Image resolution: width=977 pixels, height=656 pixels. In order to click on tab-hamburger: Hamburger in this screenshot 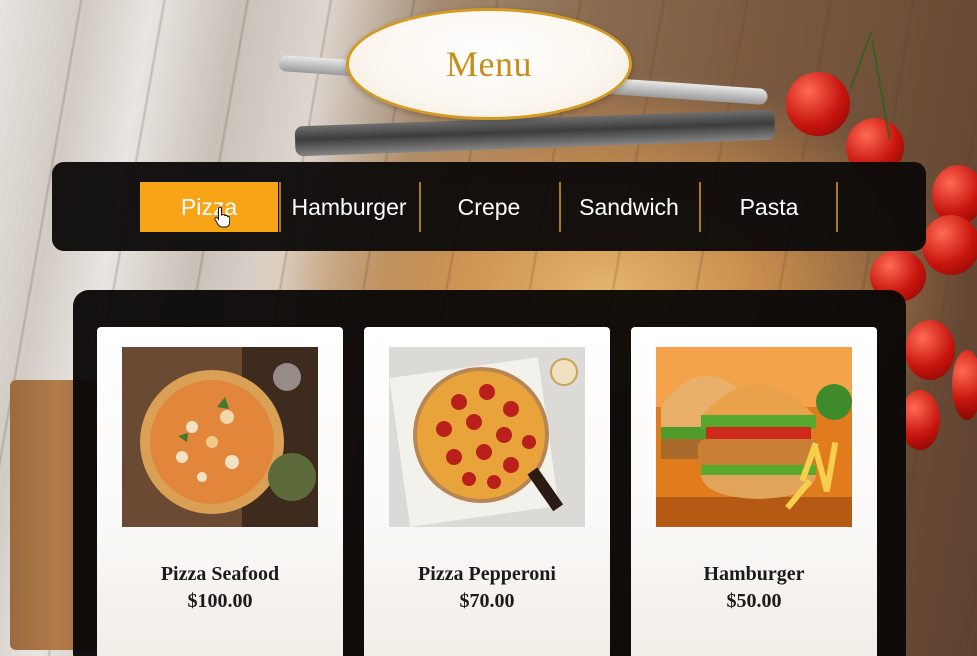, I will do `click(349, 207)`.